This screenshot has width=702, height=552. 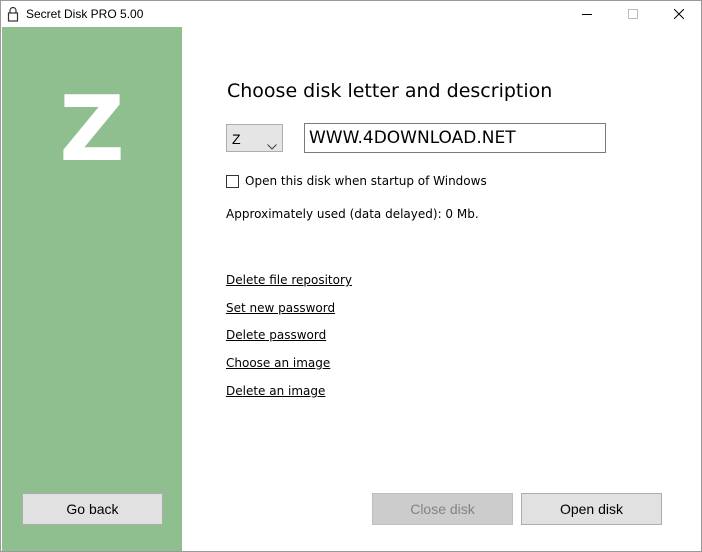 I want to click on maximize-button, so click(x=633, y=14).